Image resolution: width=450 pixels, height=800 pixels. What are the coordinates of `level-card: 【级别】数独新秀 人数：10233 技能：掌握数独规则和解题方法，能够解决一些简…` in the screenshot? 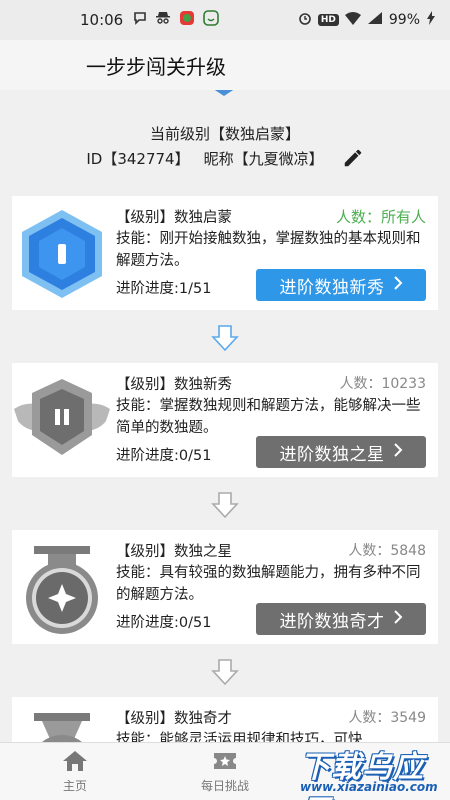 It's located at (225, 420).